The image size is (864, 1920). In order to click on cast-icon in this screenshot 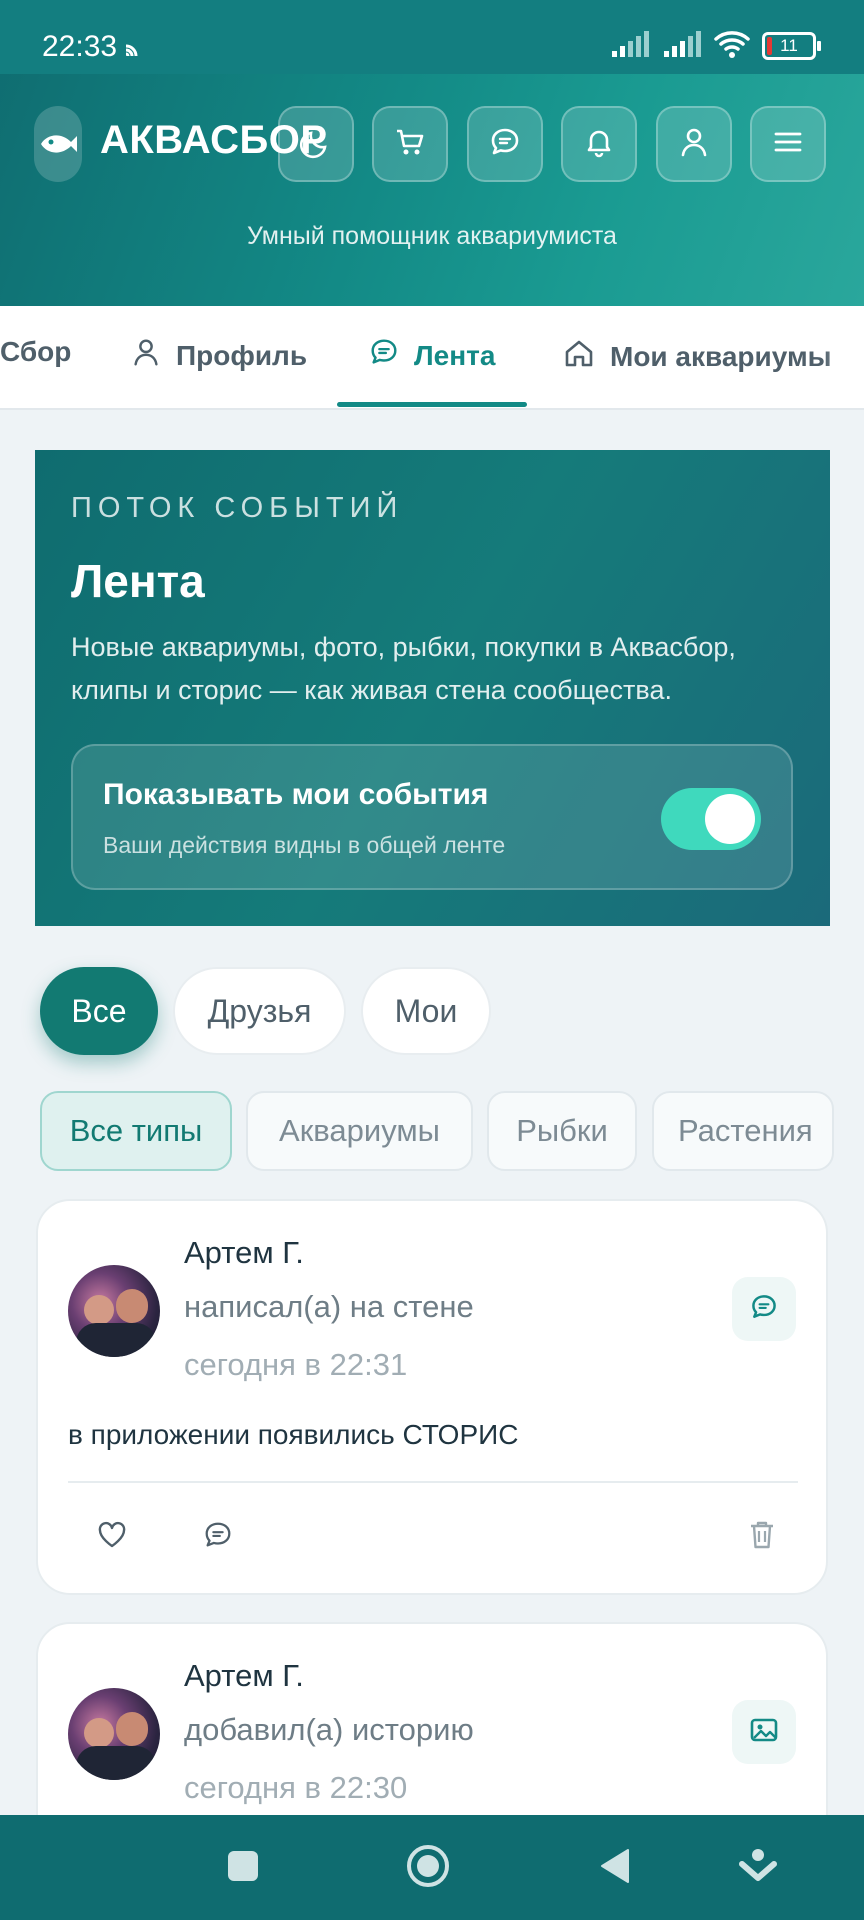, I will do `click(134, 50)`.